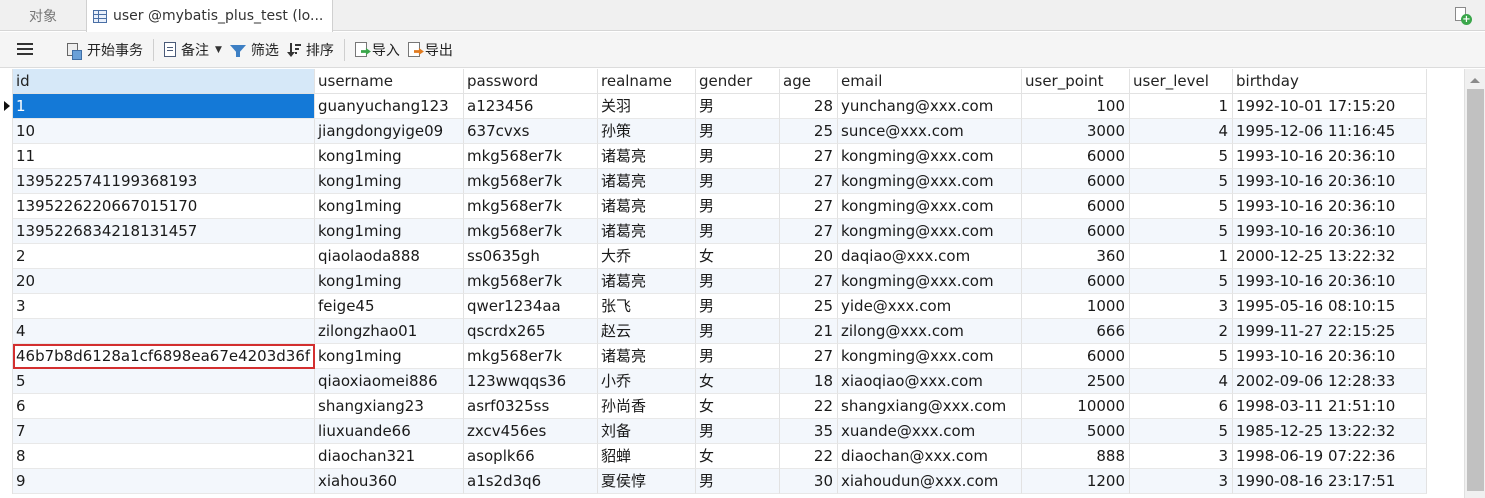  I want to click on tab-objects: 对象, so click(43, 15).